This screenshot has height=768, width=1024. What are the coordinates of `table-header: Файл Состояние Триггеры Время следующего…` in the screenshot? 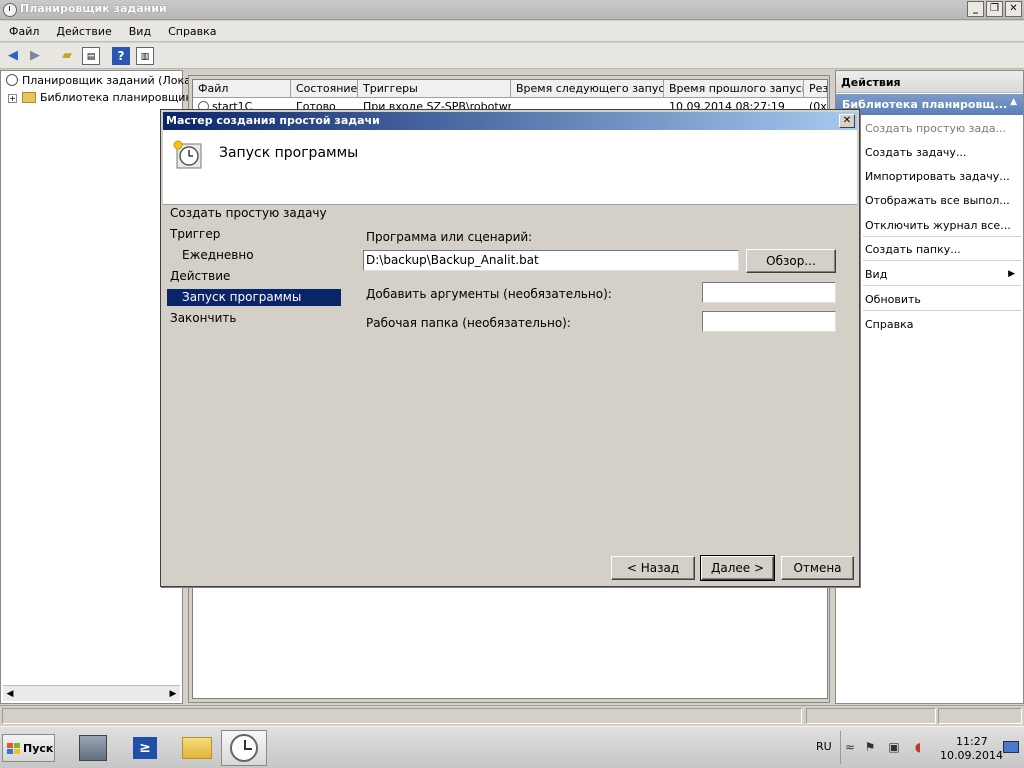 It's located at (510, 89).